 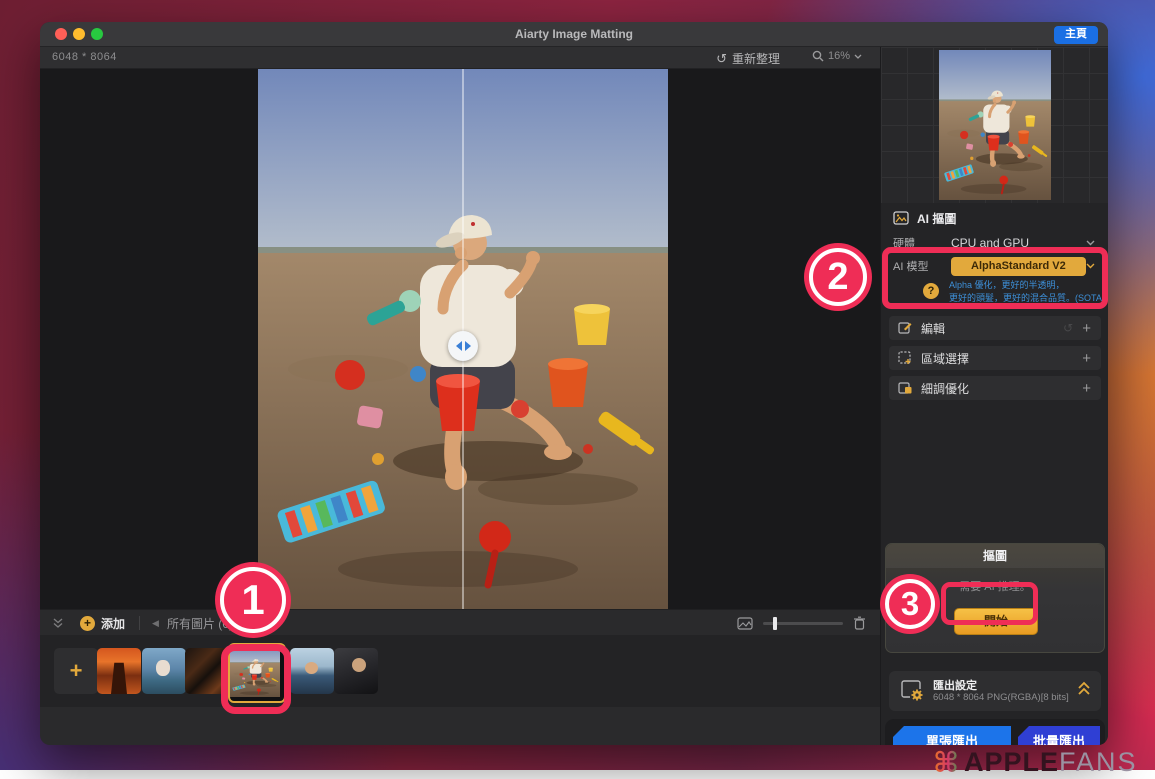 What do you see at coordinates (1086, 358) in the screenshot?
I see `expand-region-icon: +` at bounding box center [1086, 358].